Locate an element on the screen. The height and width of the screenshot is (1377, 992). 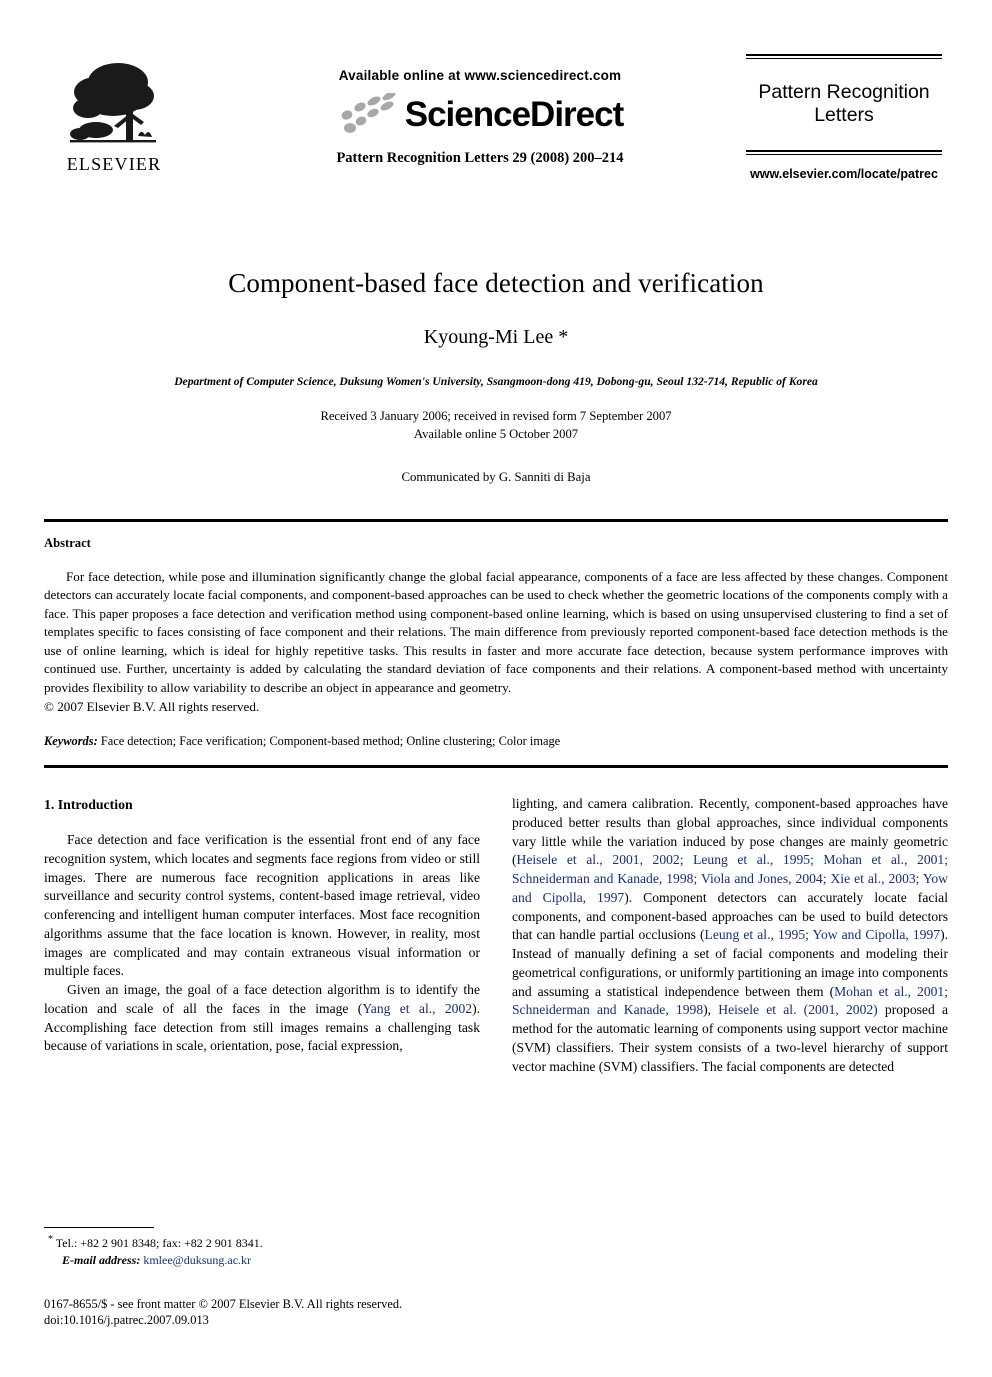
footnote-email: E-mail address: kmlee@duksung.ac.kr is located at coordinates (262, 1260).